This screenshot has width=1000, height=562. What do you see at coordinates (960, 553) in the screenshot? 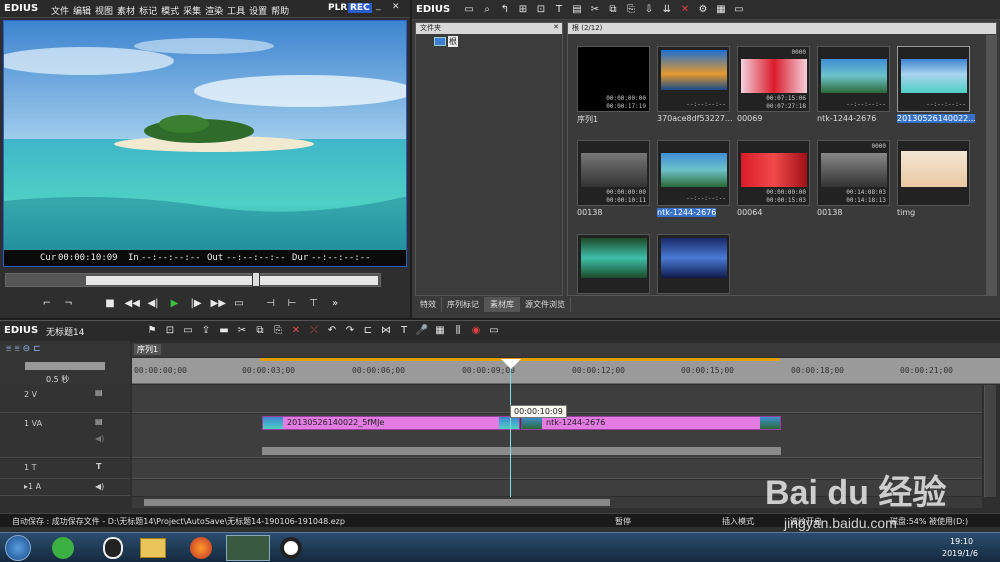
I see `tray-clock-date: 2019/1/6` at bounding box center [960, 553].